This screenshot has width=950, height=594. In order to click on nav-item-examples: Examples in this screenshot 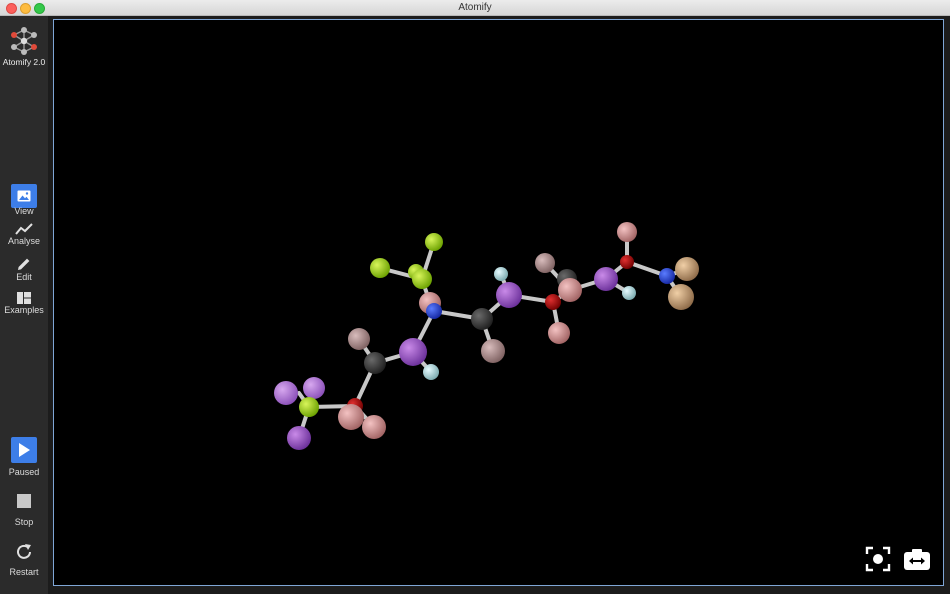, I will do `click(24, 303)`.